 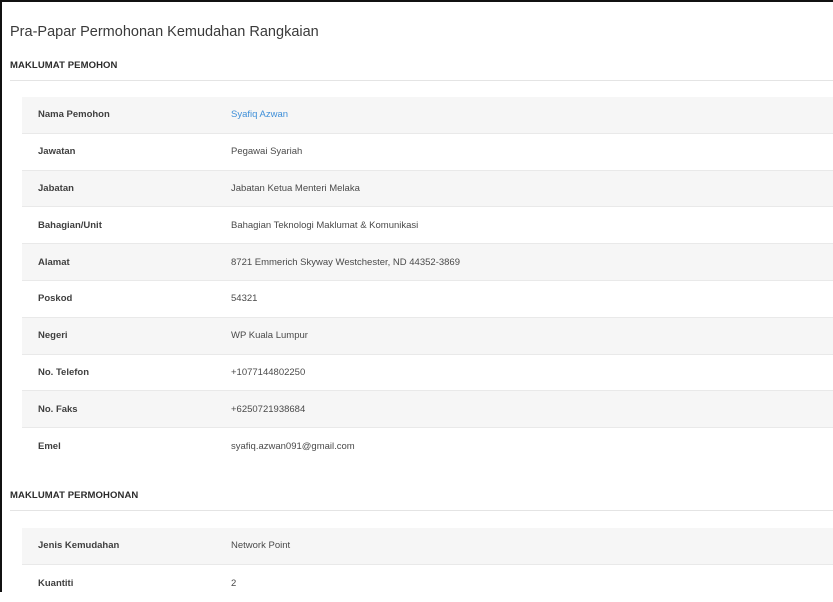 I want to click on table-row: Poskod 54321, so click(x=427, y=299).